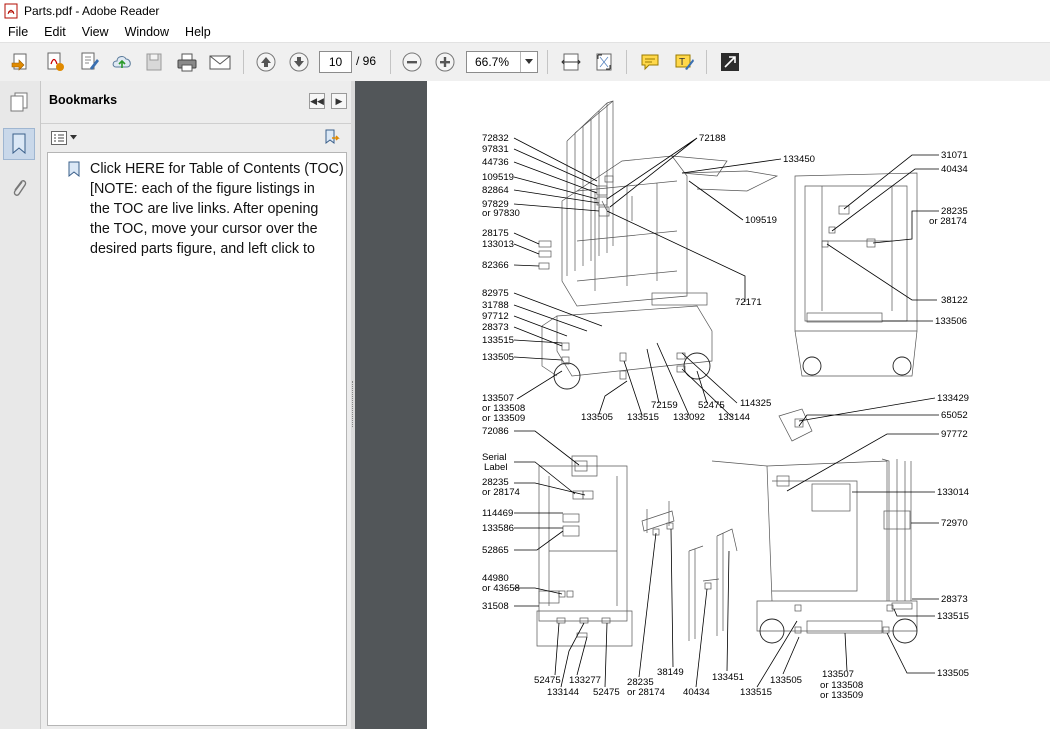 This screenshot has width=1050, height=729. Describe the element at coordinates (19, 144) in the screenshot. I see `bookmarks-panel-icon` at that location.